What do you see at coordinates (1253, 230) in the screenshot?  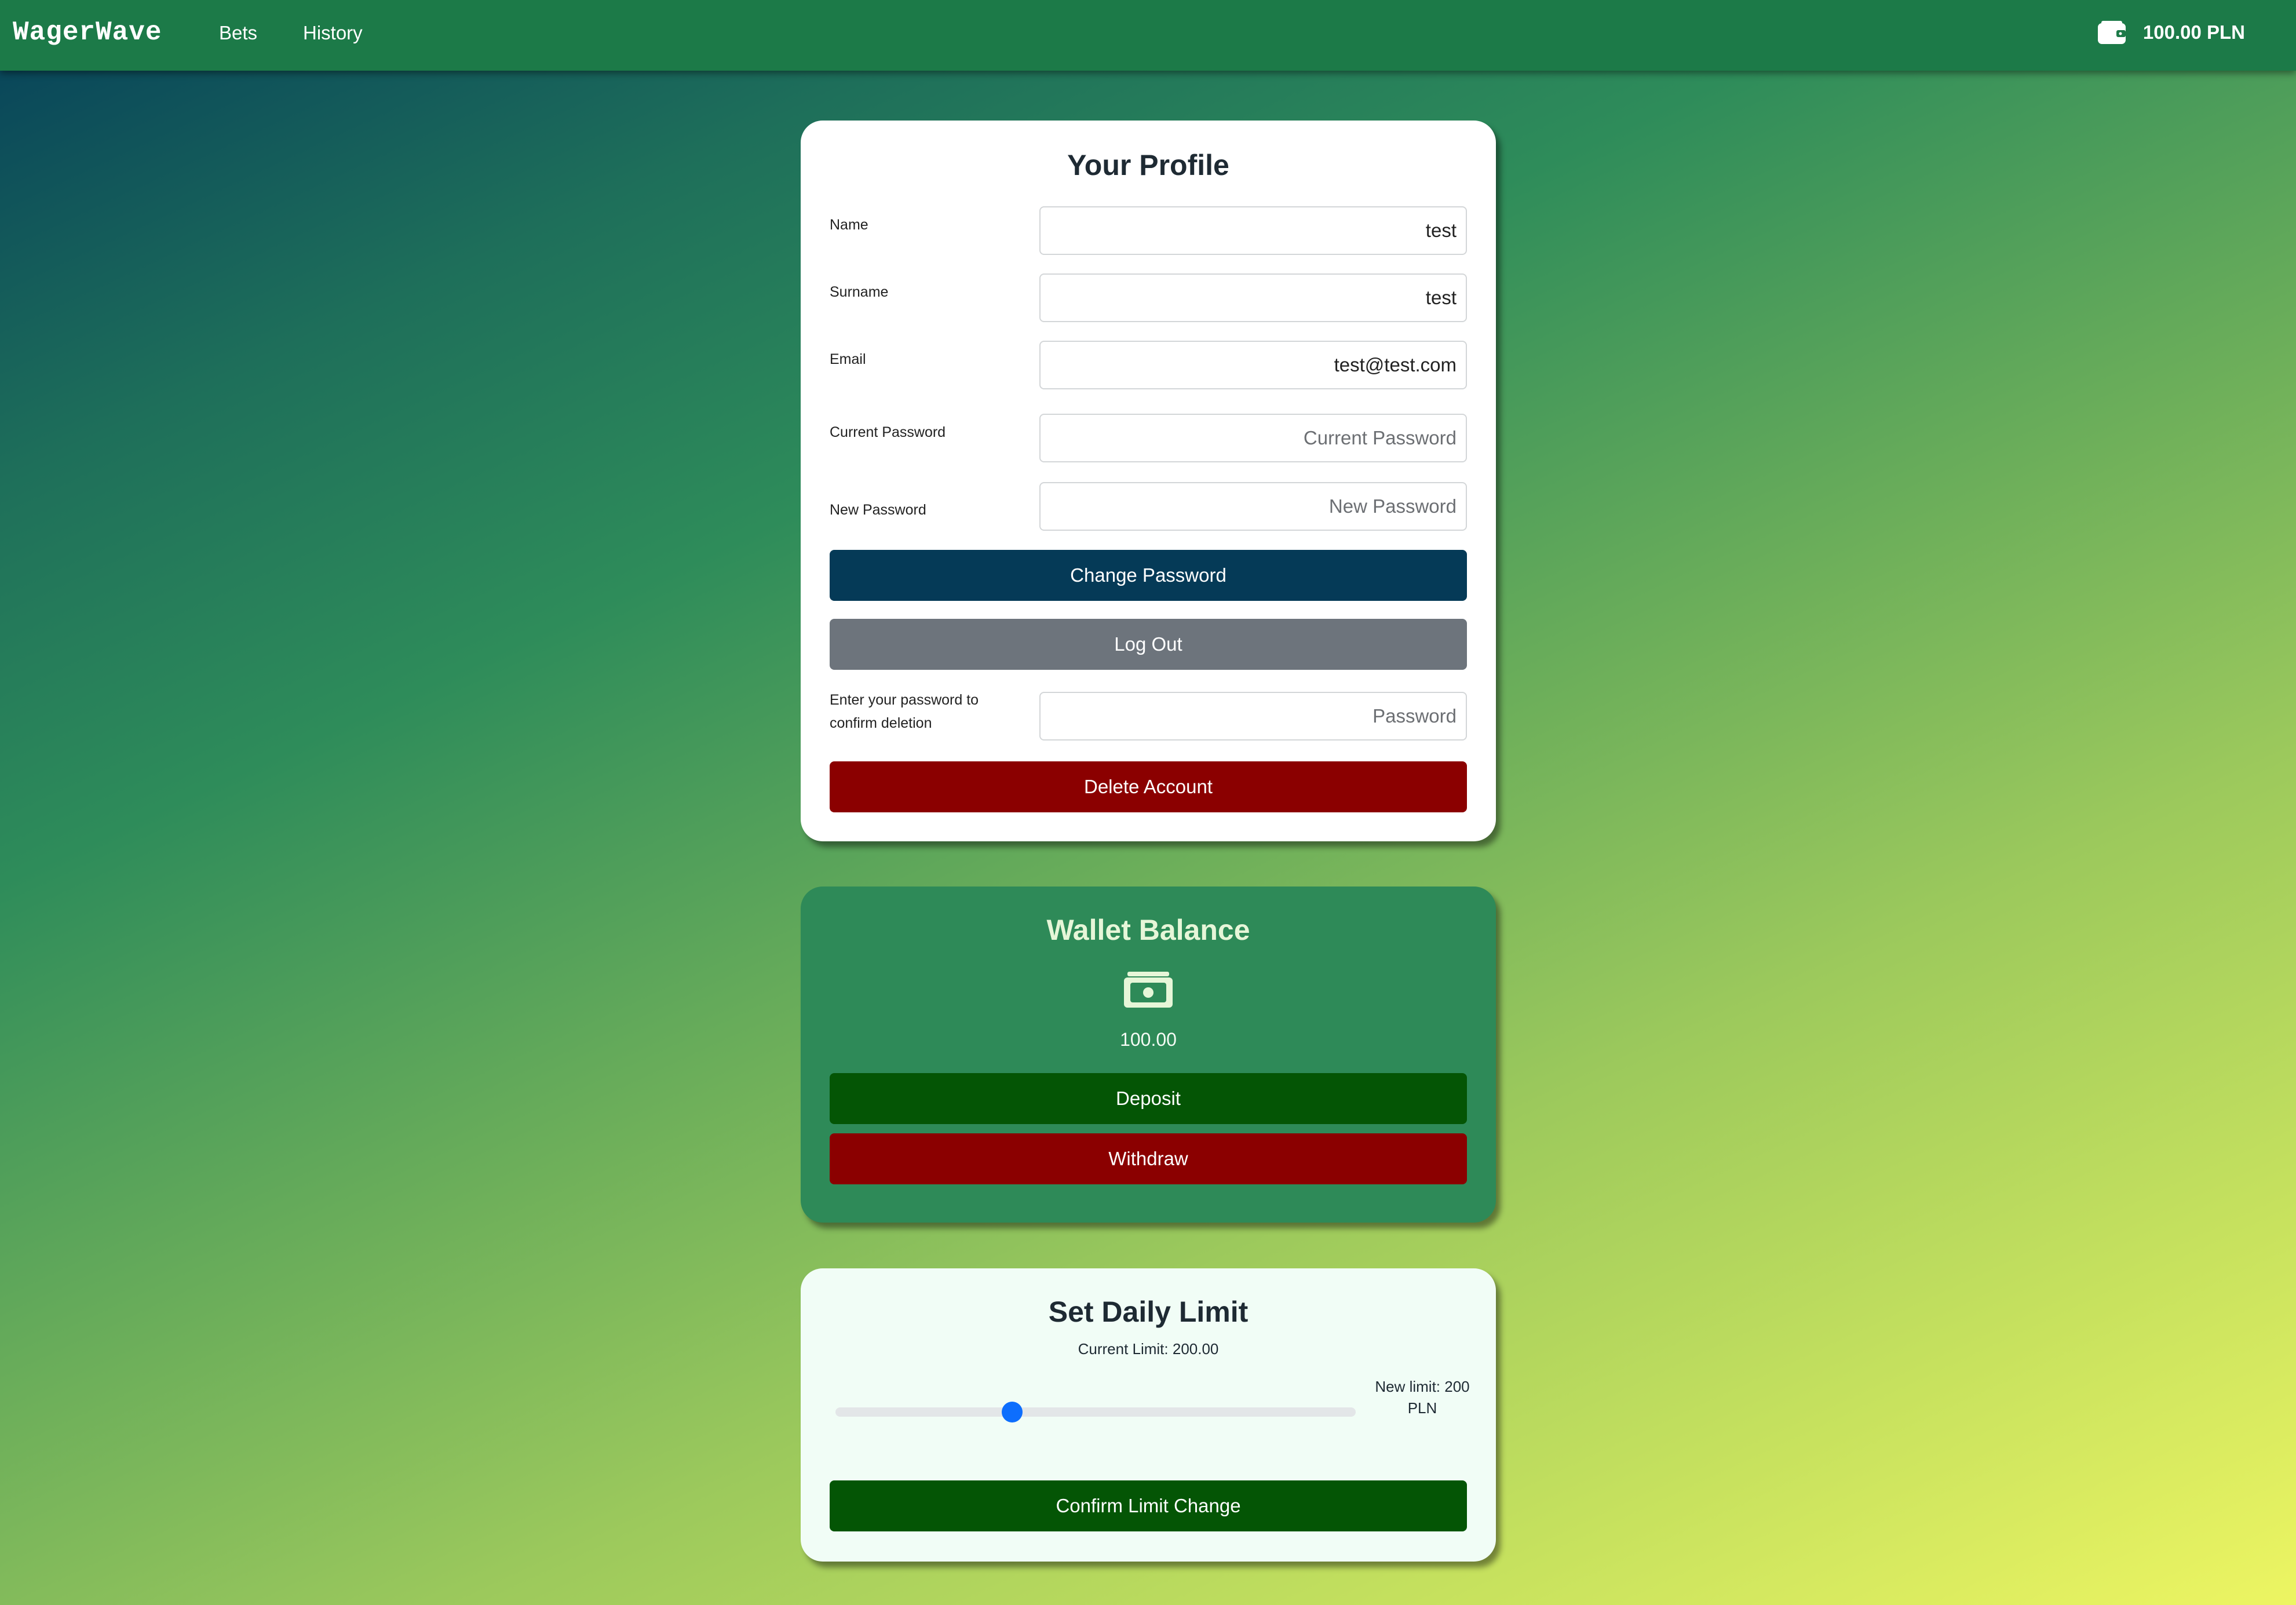 I see `name-input` at bounding box center [1253, 230].